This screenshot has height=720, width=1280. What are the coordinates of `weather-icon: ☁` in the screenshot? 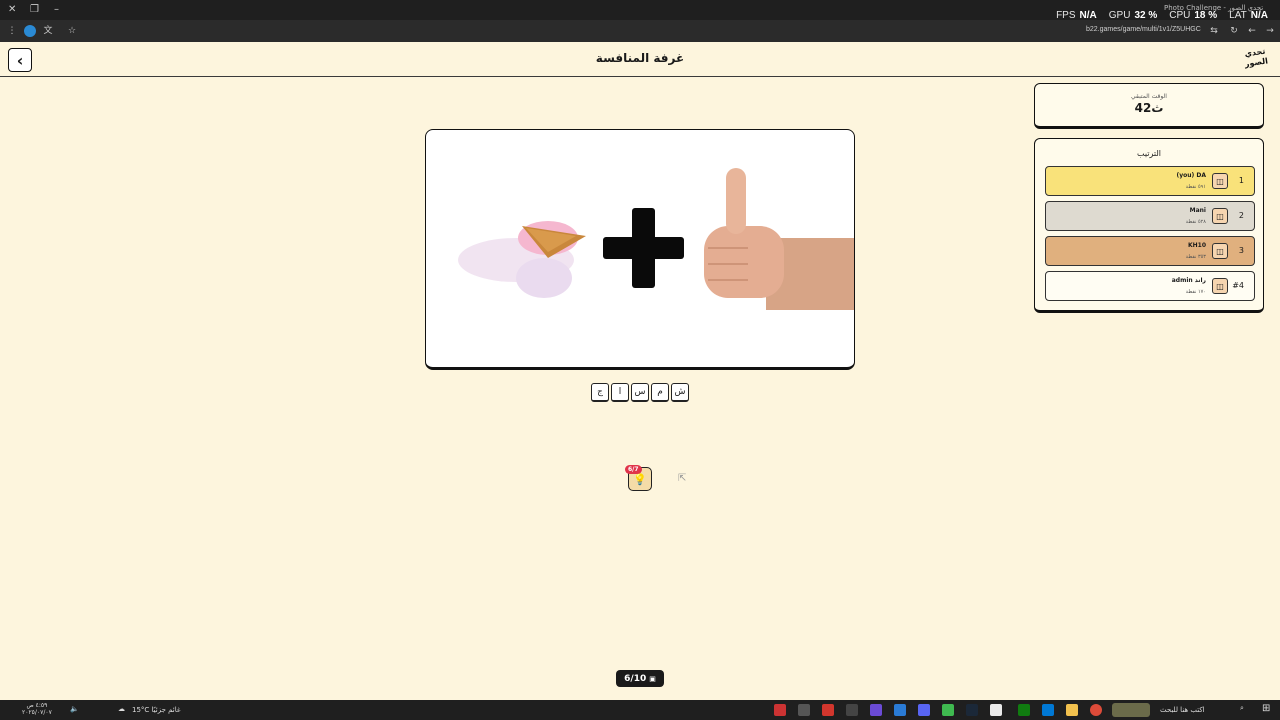 It's located at (121, 709).